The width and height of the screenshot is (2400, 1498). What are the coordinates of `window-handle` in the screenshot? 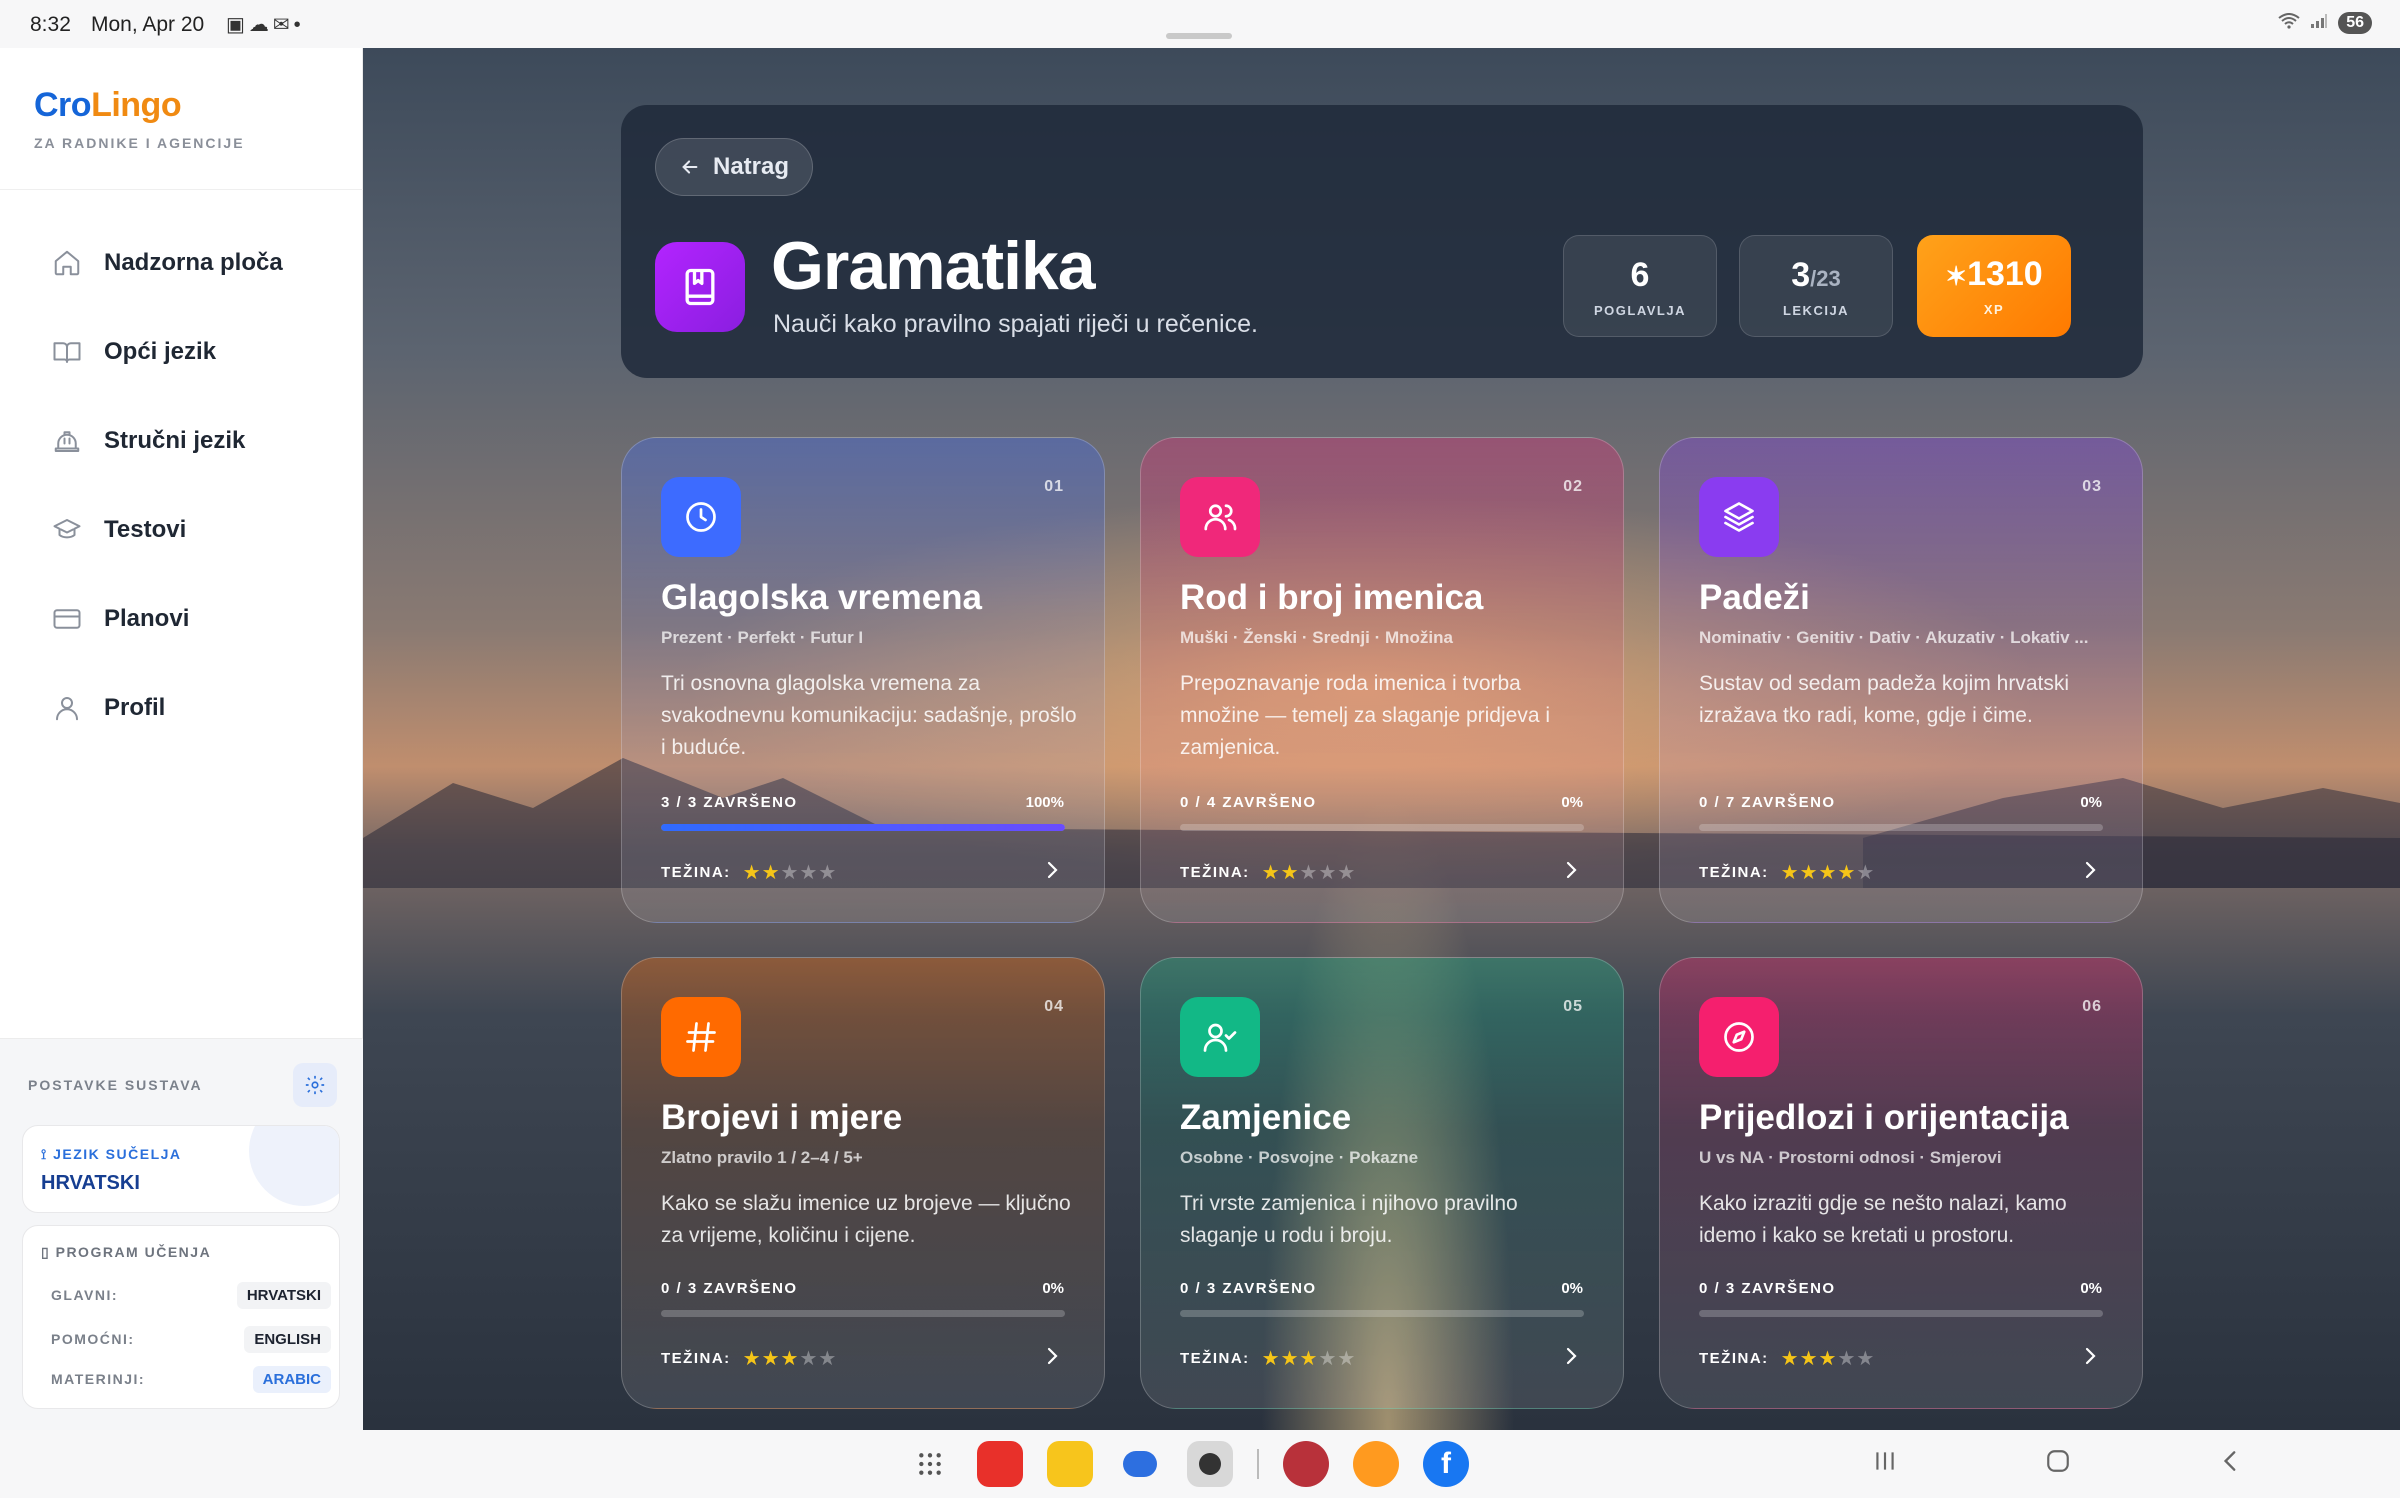 It's located at (1199, 36).